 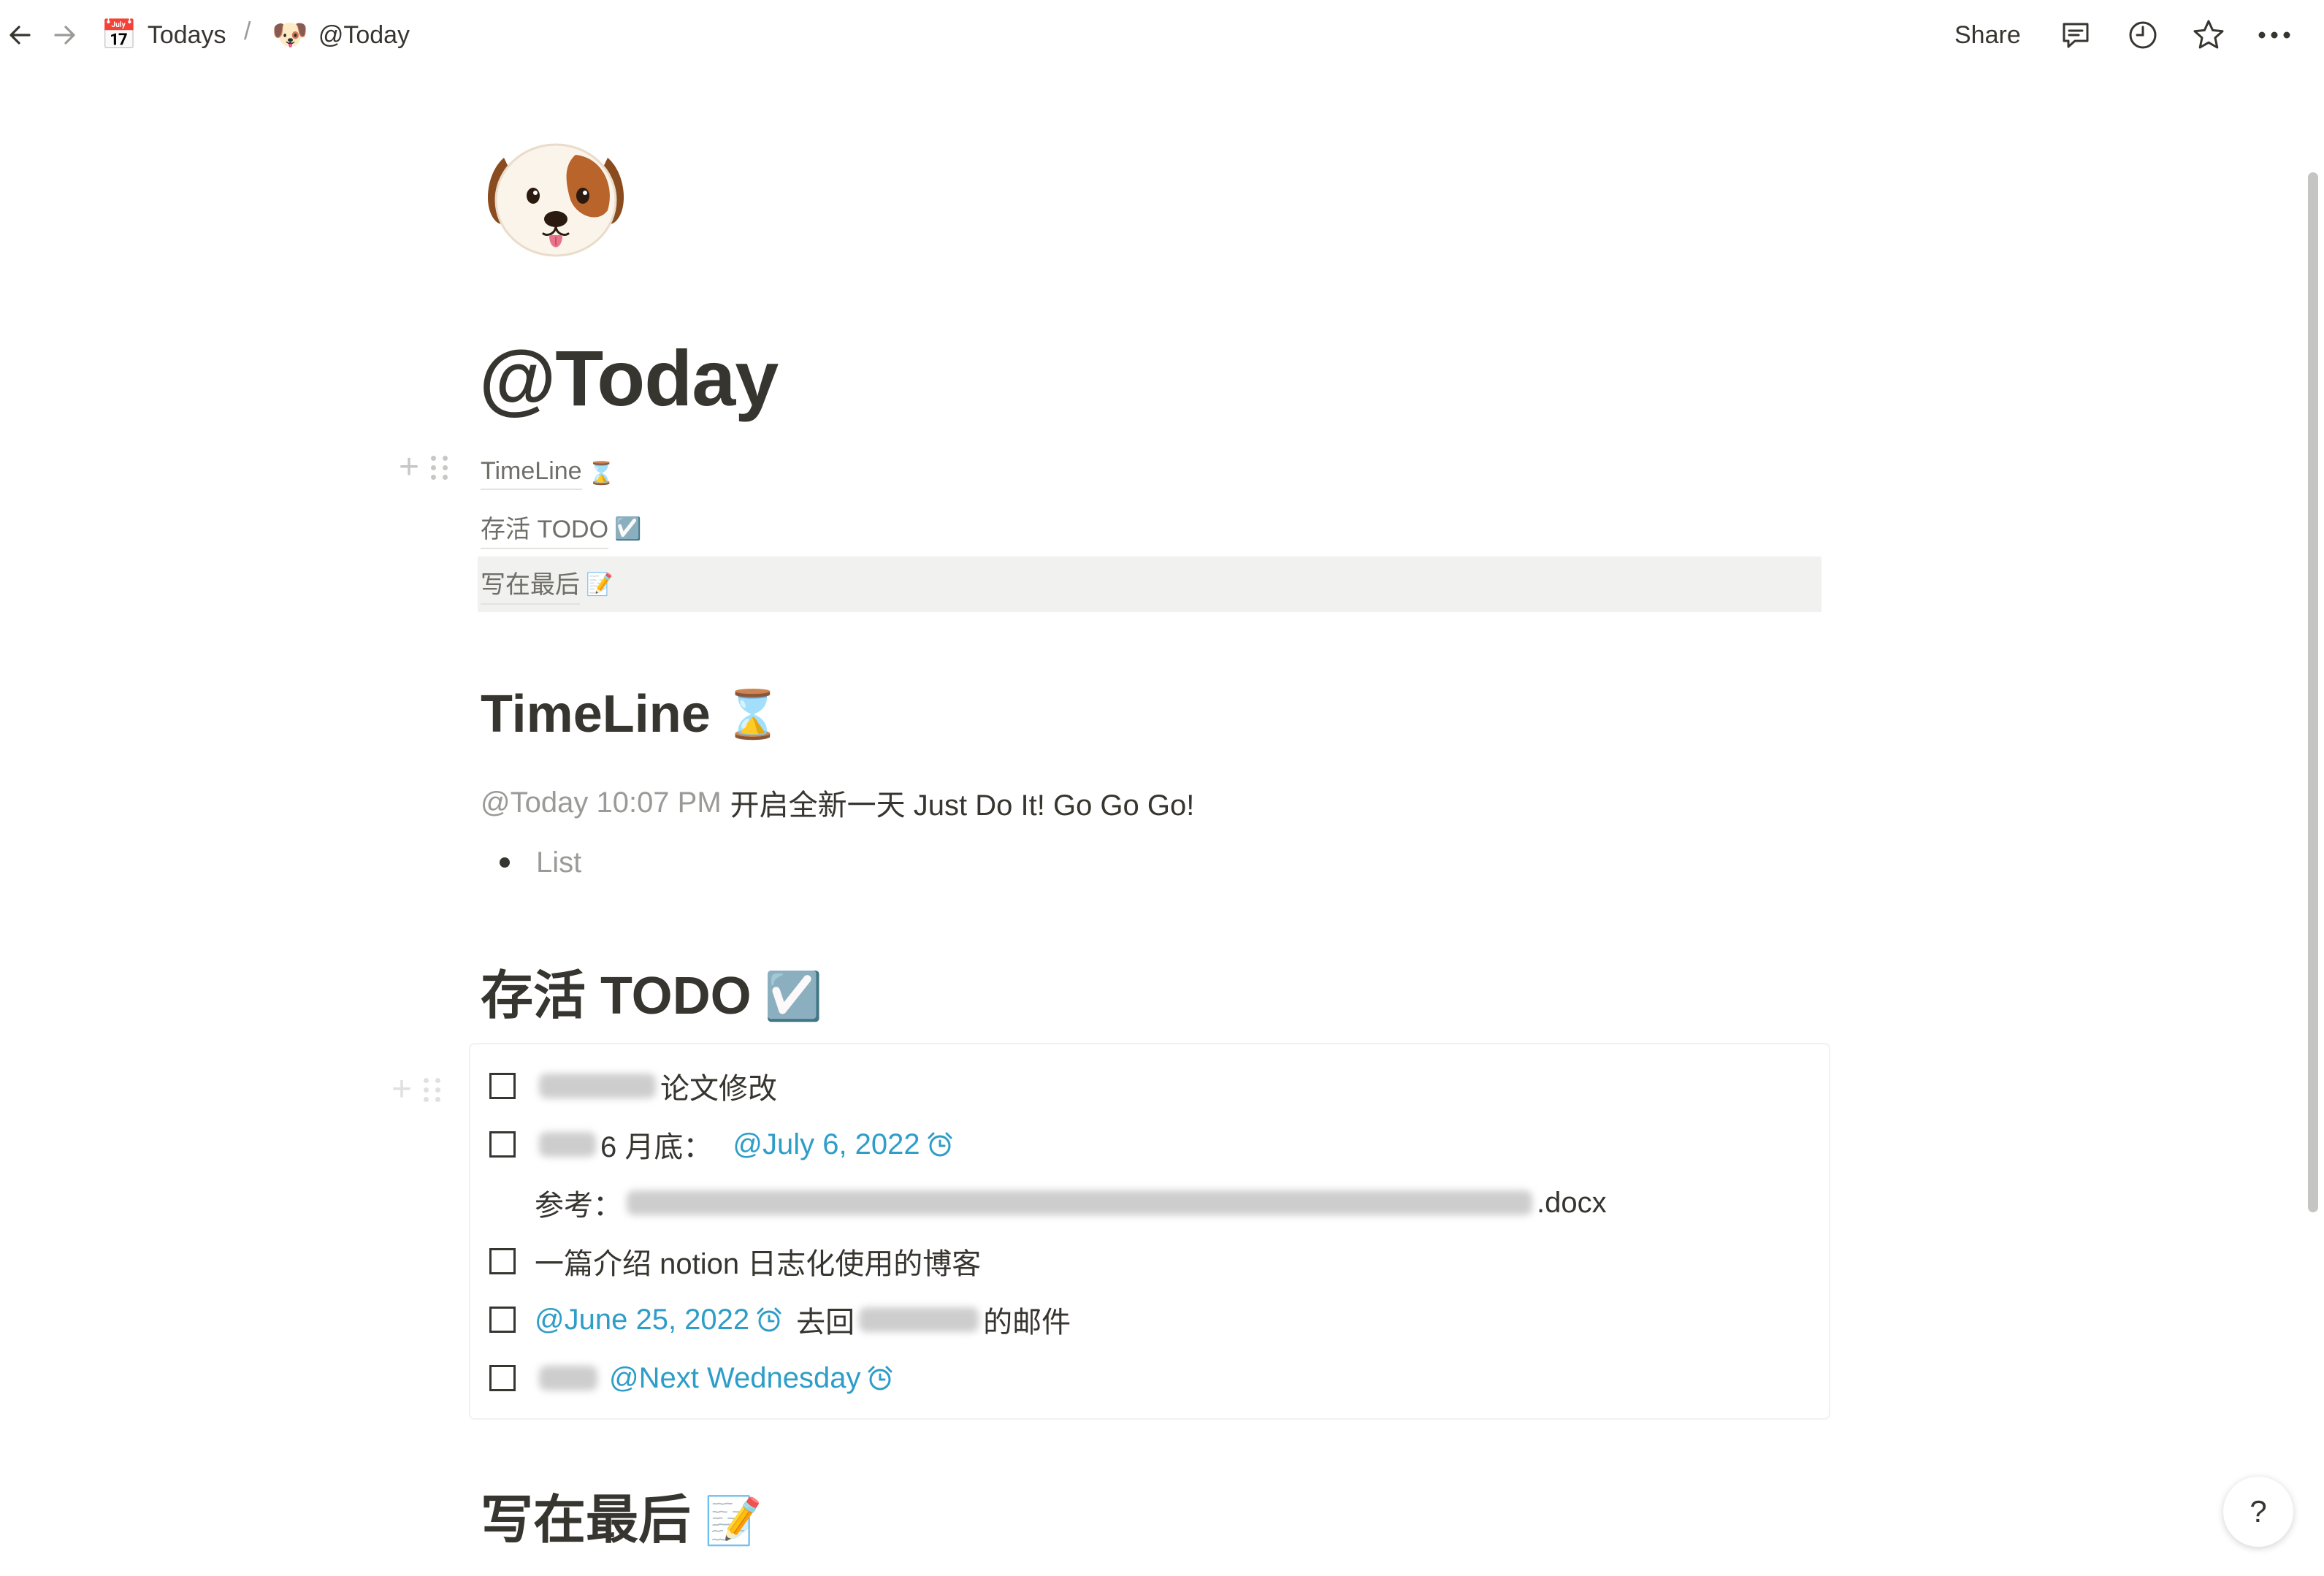 I want to click on table-of-contents: TimeLine ⌛ 存活 TODO ☑️ 写在最后 📝, so click(x=1150, y=528).